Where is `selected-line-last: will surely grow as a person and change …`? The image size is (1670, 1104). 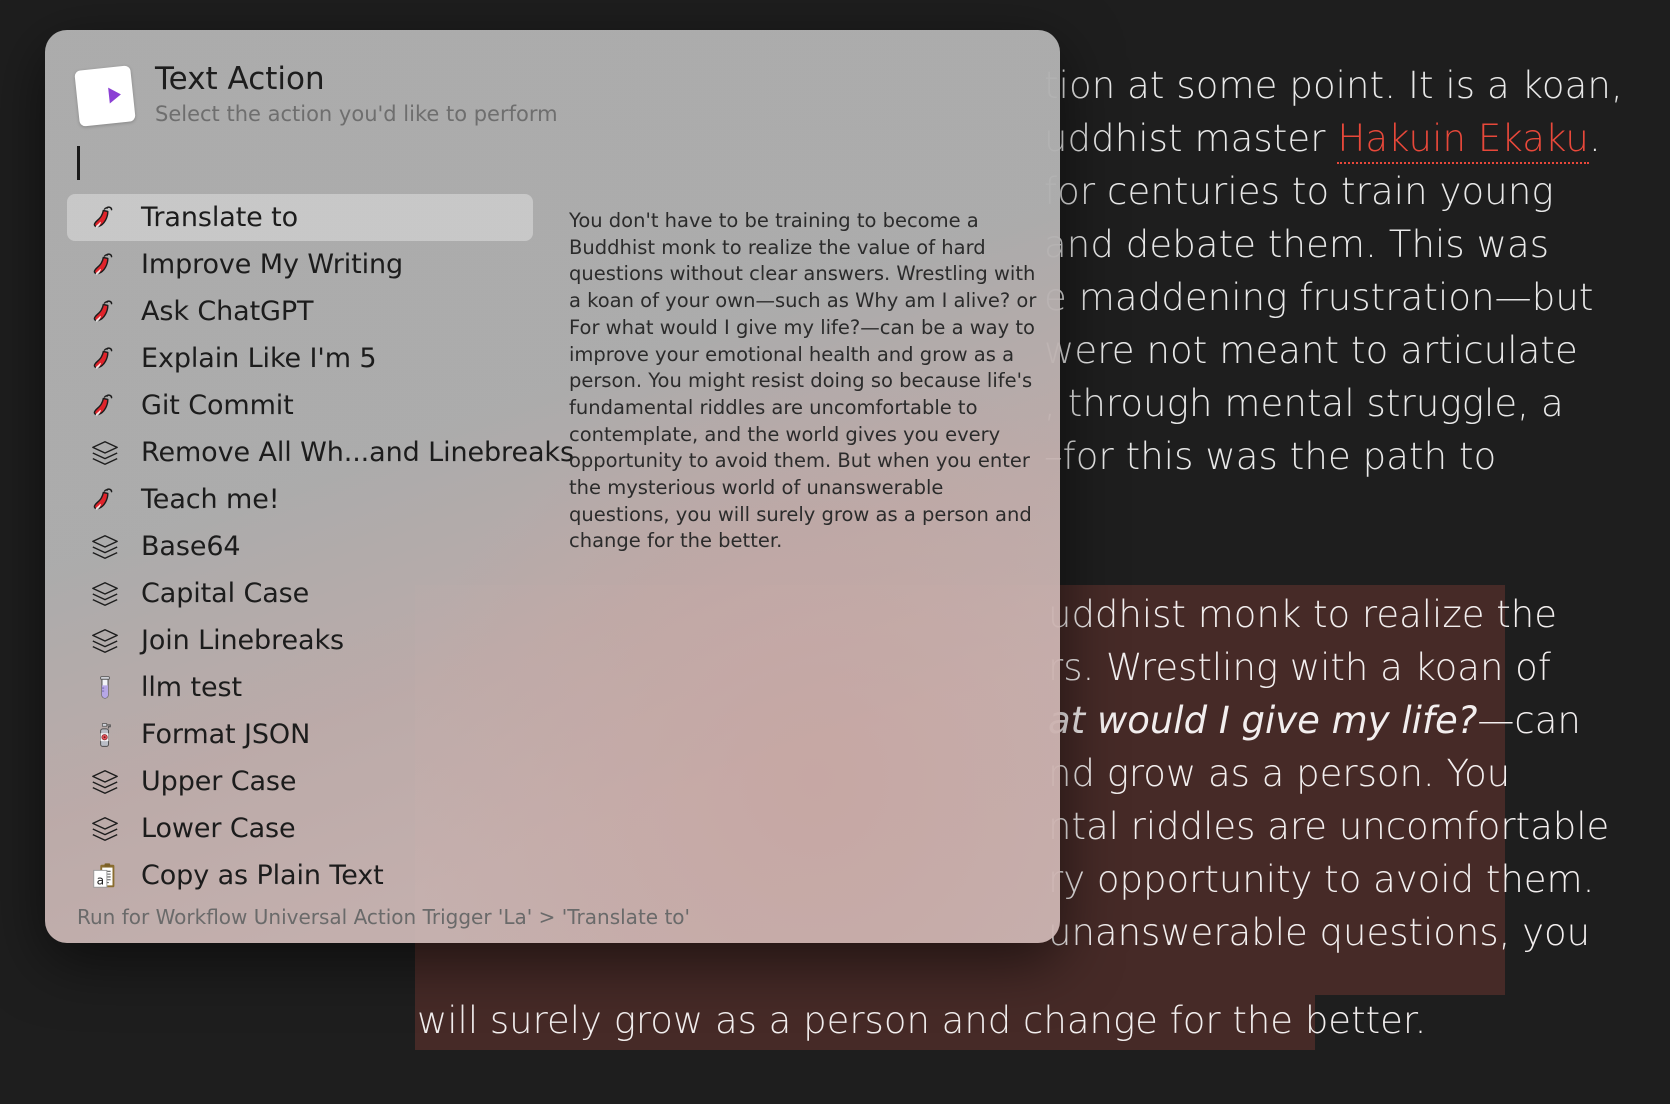
selected-line-last: will surely grow as a person and change … is located at coordinates (920, 1022).